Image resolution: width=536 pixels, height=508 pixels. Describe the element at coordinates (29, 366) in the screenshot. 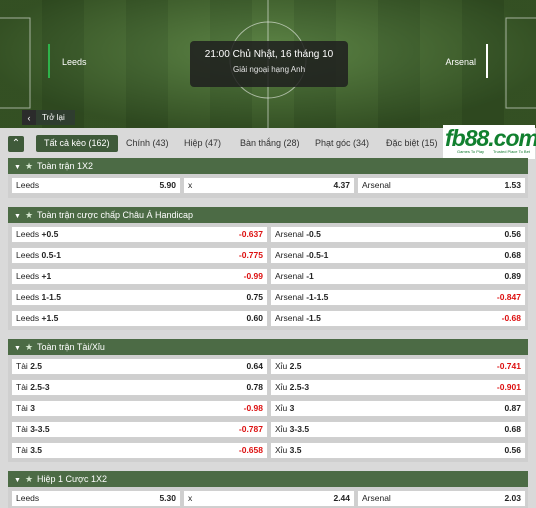

I see `selection-name: Tài 2.5` at that location.